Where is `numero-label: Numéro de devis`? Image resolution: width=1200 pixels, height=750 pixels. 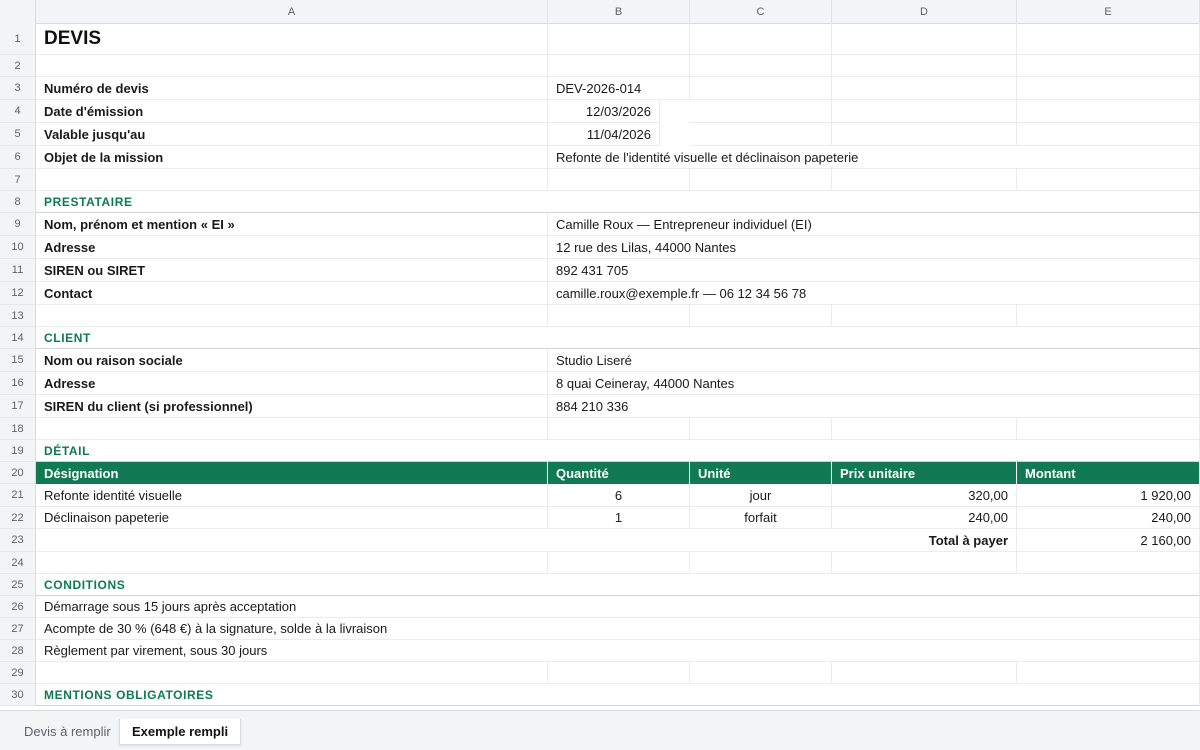 numero-label: Numéro de devis is located at coordinates (292, 88).